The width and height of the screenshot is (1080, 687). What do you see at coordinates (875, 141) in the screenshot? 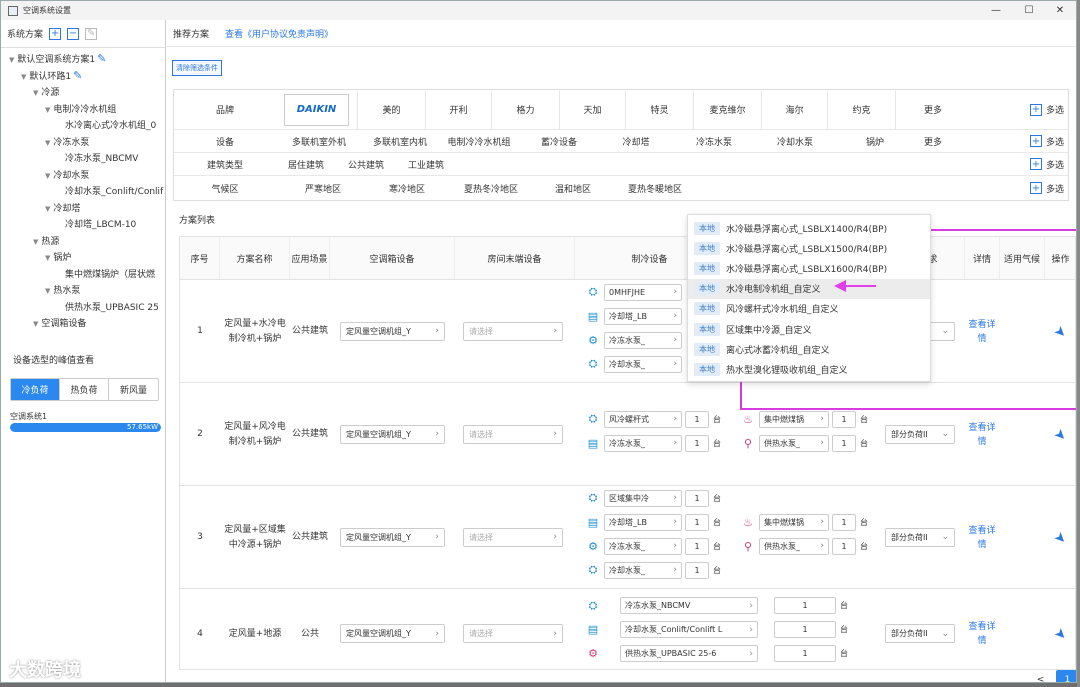
I see `device-option: 锅炉` at bounding box center [875, 141].